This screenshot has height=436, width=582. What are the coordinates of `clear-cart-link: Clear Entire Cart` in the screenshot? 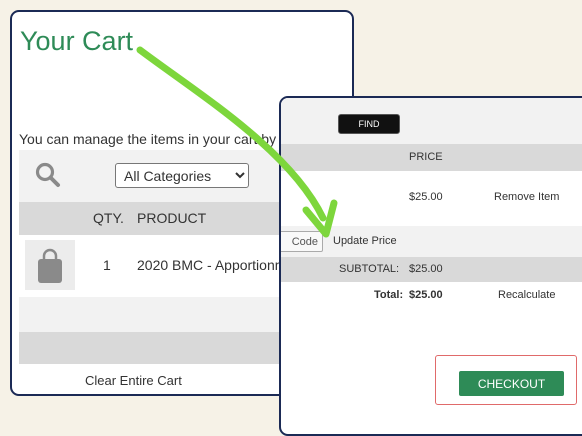 It's located at (133, 380).